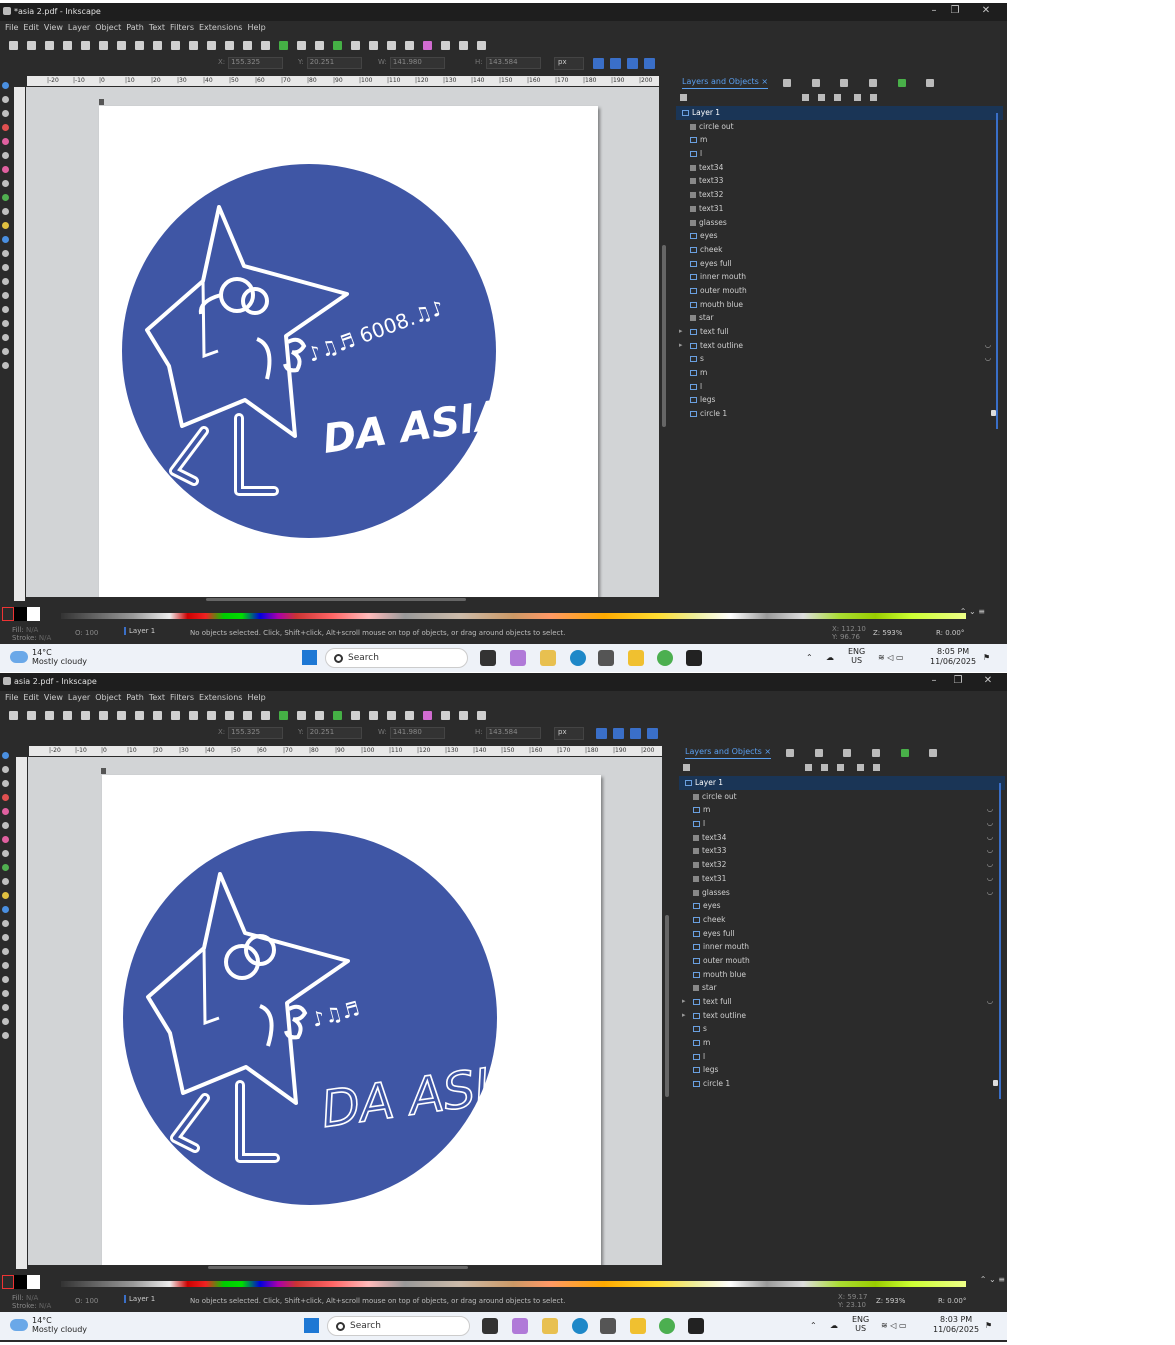  Describe the element at coordinates (391, 45) in the screenshot. I see `text-font-icon` at that location.